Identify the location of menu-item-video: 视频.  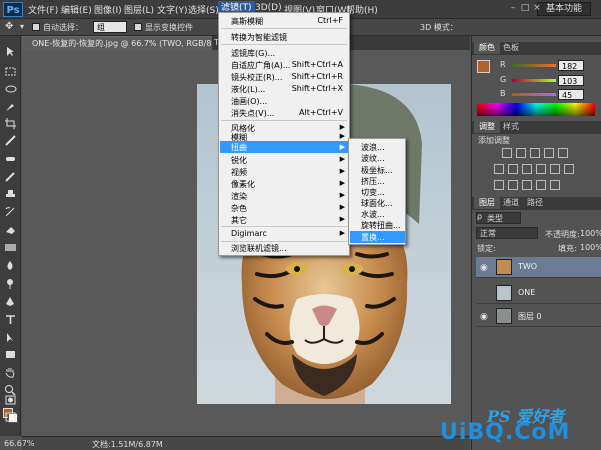
(239, 172).